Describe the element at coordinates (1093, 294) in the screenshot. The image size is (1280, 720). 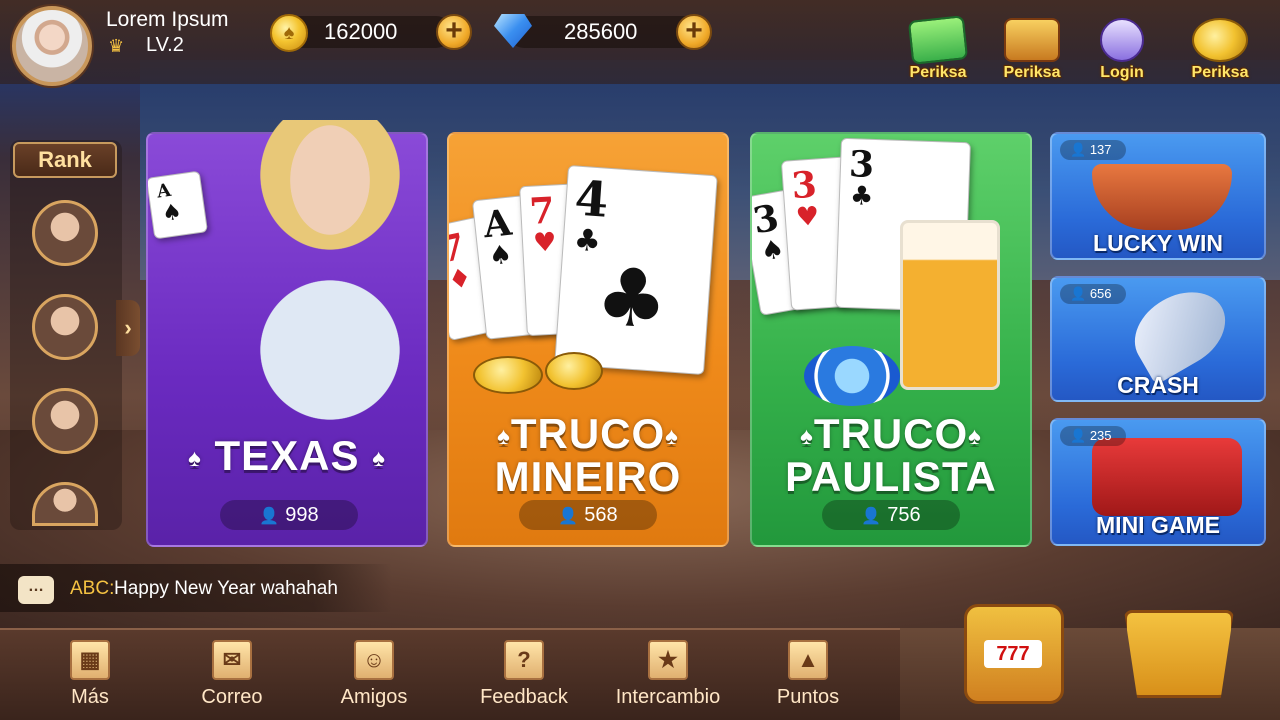
I see `tile-players-crash: 👤 656` at that location.